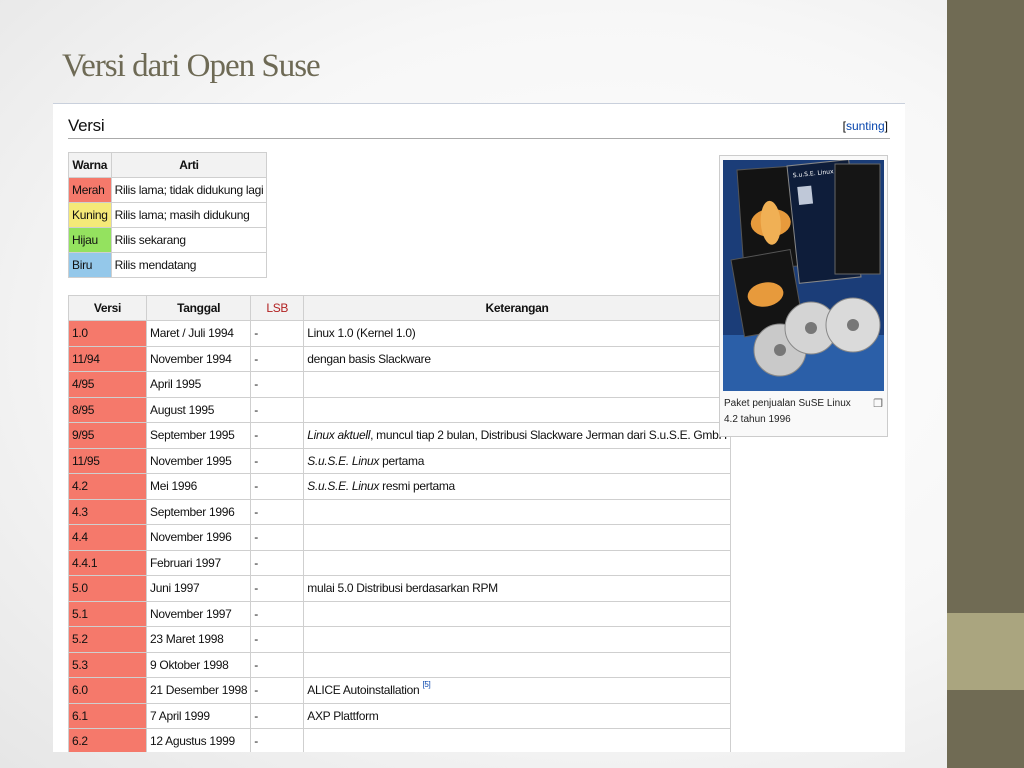 The image size is (1024, 768). Describe the element at coordinates (803, 275) in the screenshot. I see `suse-box-photo: S.u.S.E. Linux 4.2` at that location.